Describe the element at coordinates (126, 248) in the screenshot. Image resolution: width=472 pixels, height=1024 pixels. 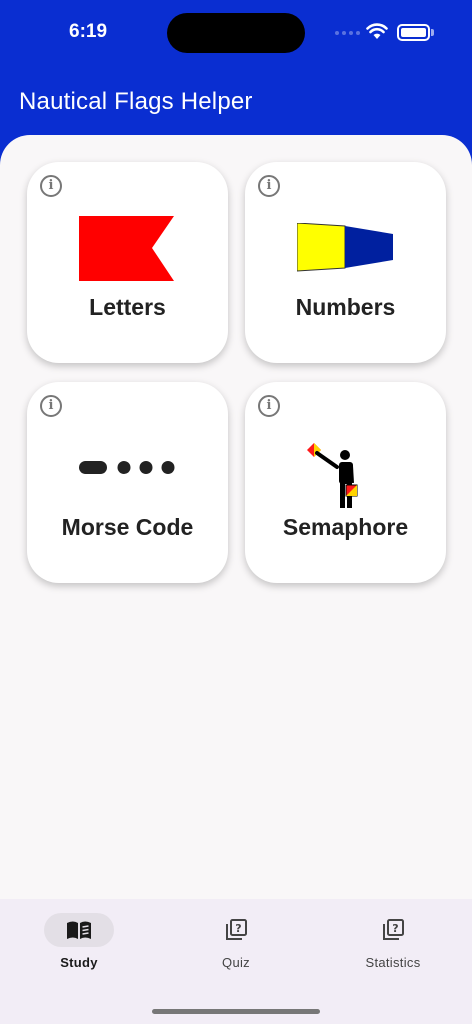
I see `letter-b-flag-icon` at that location.